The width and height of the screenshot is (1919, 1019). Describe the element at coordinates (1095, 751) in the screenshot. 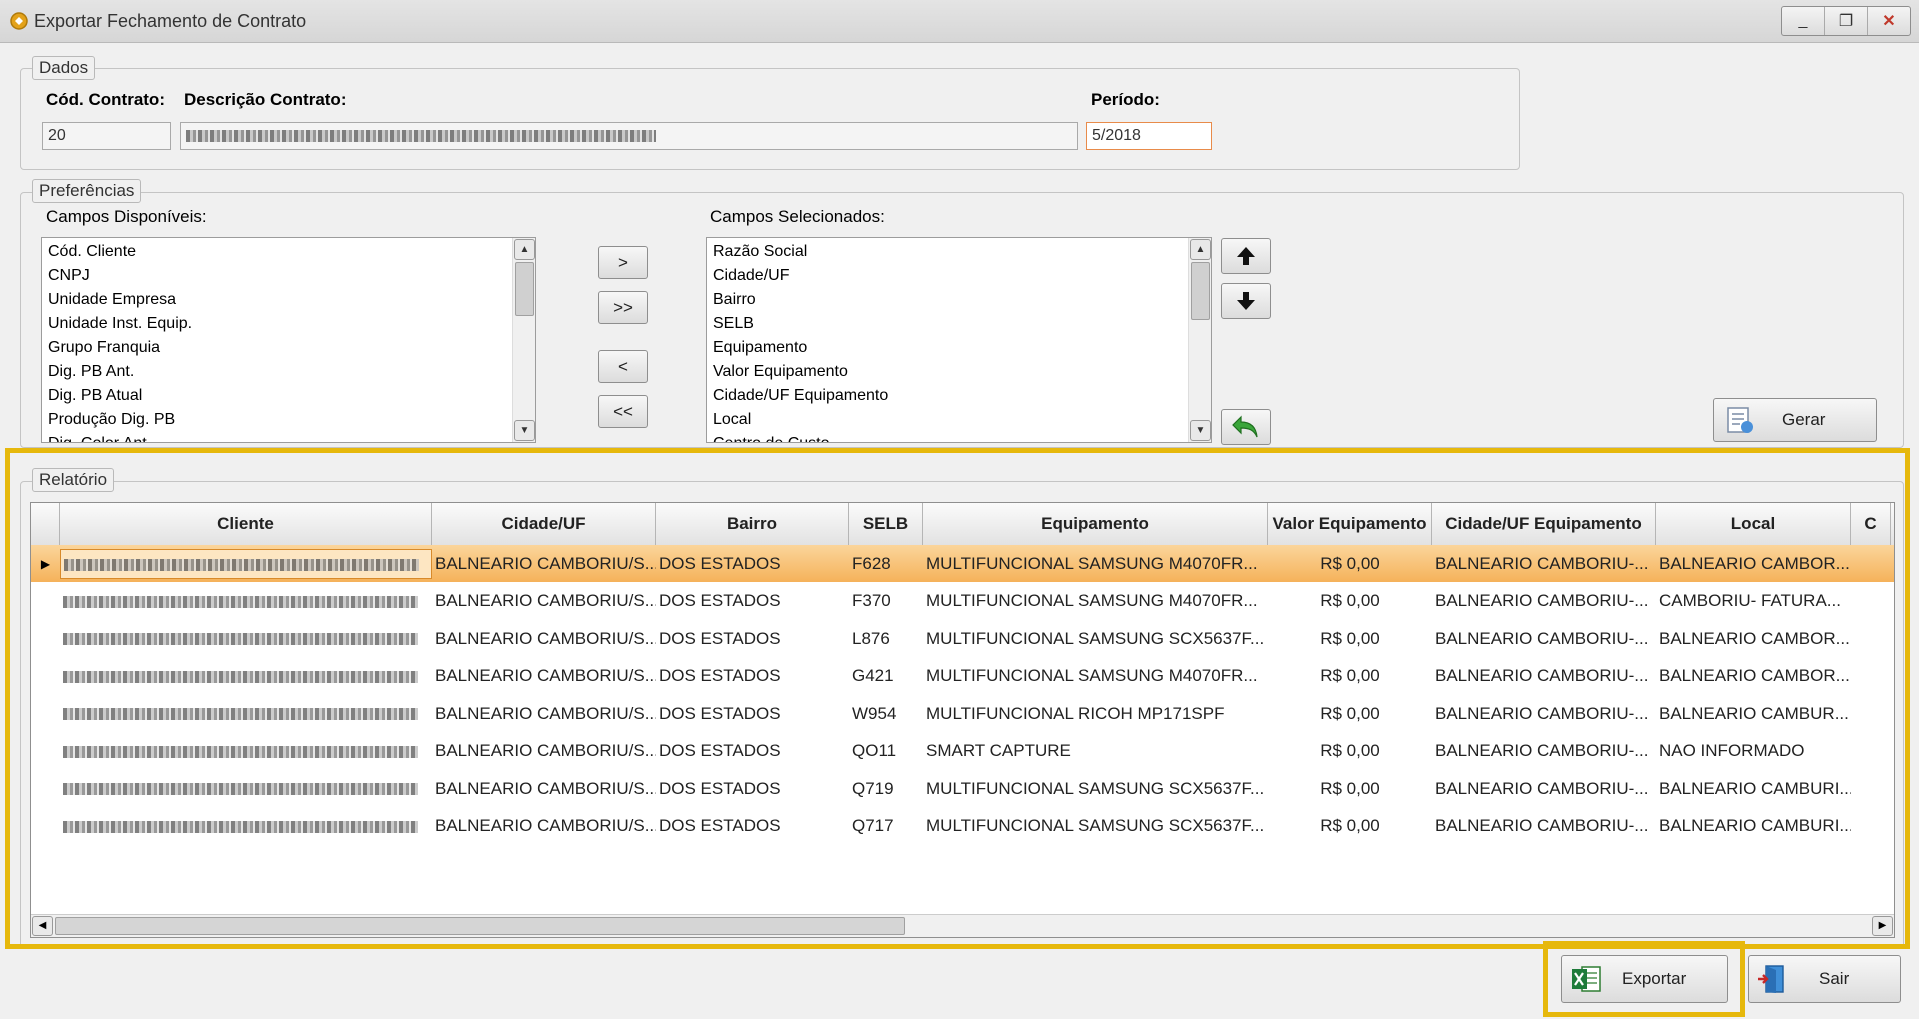

I see `table-cell: SMART CAPTURE` at that location.